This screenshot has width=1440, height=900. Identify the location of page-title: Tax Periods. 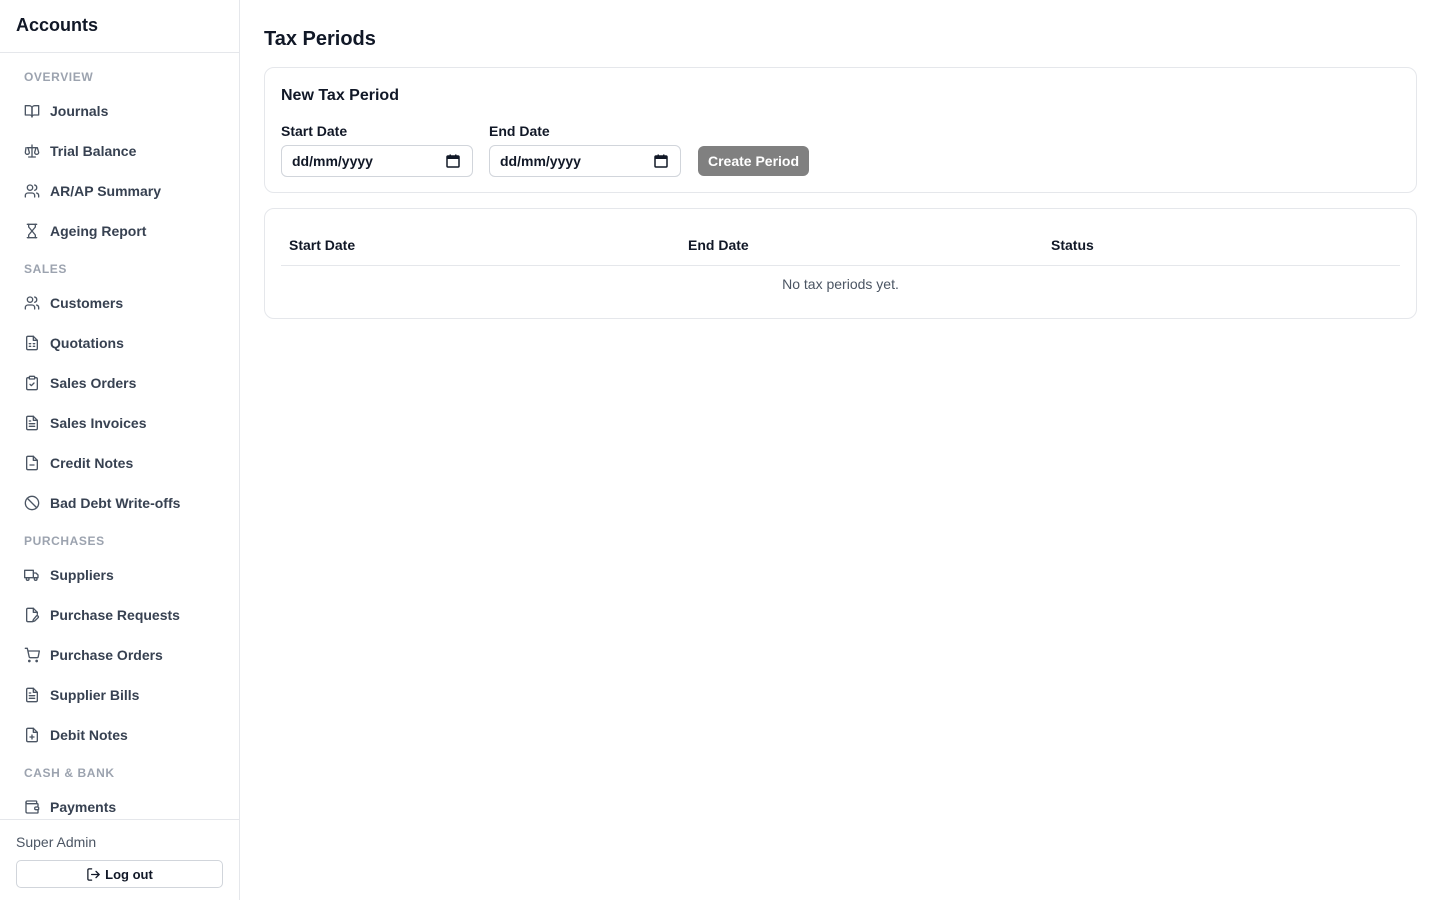
(320, 39).